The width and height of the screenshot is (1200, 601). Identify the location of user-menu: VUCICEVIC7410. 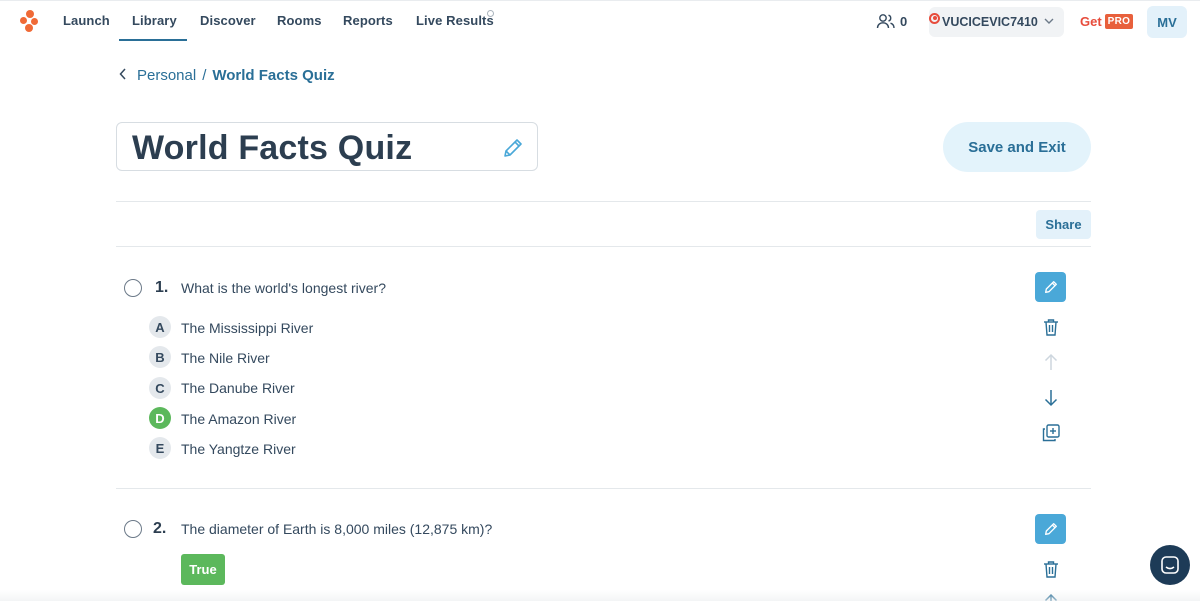
(996, 22).